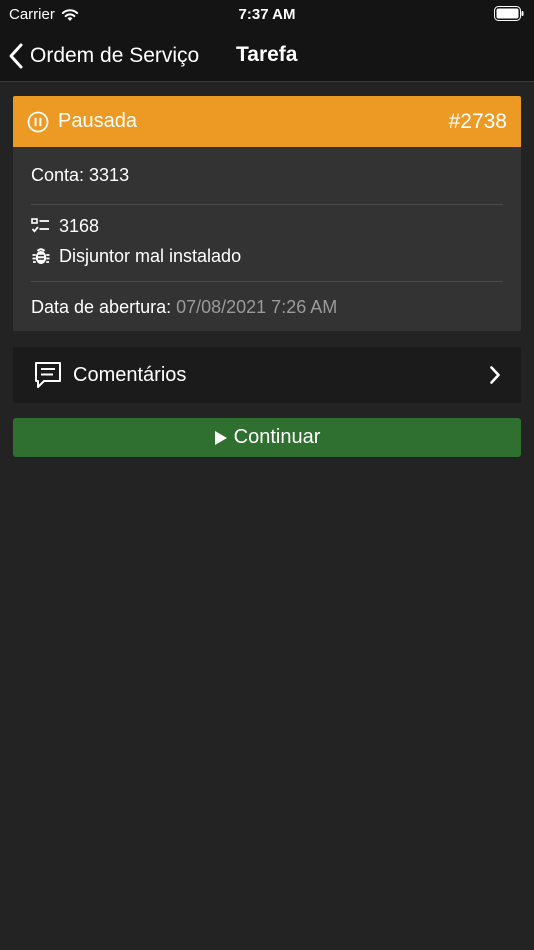 Image resolution: width=534 pixels, height=950 pixels. What do you see at coordinates (115, 55) in the screenshot?
I see `back-button-label: Ordem de Serviço` at bounding box center [115, 55].